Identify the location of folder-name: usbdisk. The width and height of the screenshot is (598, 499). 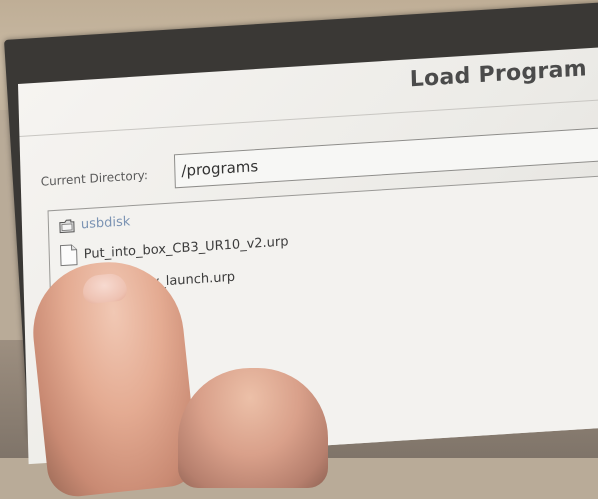
(105, 223).